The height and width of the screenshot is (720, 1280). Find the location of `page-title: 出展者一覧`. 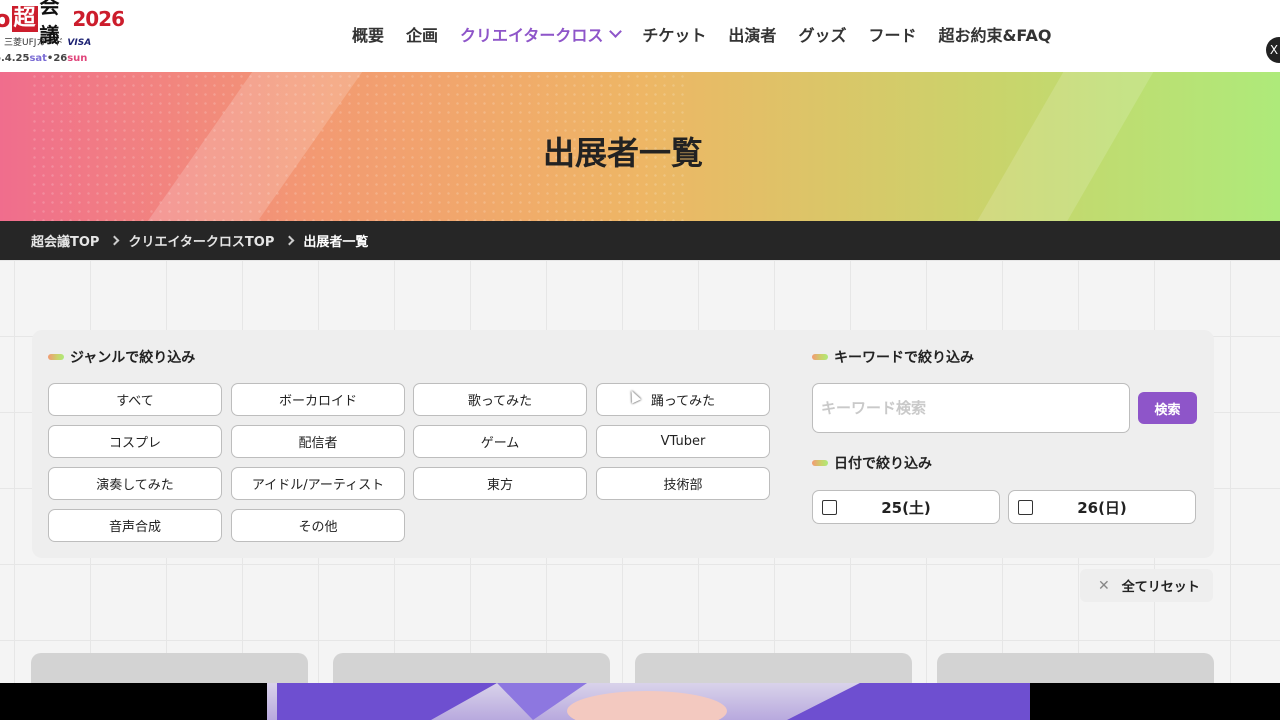

page-title: 出展者一覧 is located at coordinates (622, 153).